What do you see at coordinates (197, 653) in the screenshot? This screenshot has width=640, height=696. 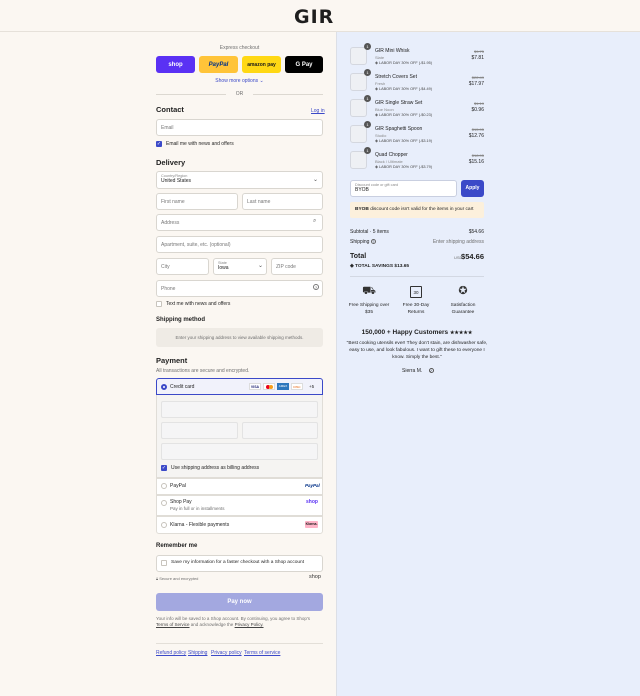 I see `shipping-link: Shipping` at bounding box center [197, 653].